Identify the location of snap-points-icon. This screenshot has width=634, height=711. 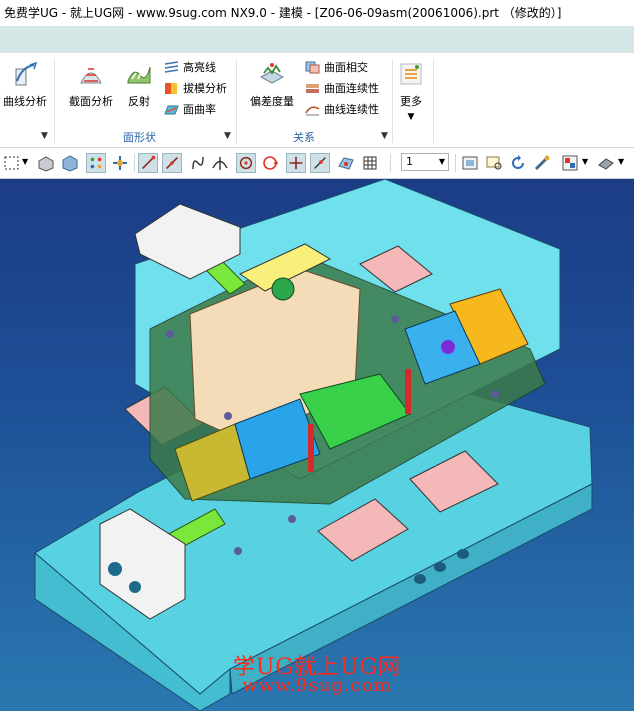
(96, 163).